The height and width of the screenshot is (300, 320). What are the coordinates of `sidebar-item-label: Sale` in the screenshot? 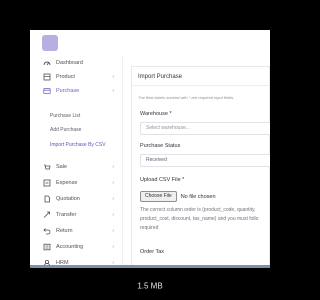 It's located at (62, 167).